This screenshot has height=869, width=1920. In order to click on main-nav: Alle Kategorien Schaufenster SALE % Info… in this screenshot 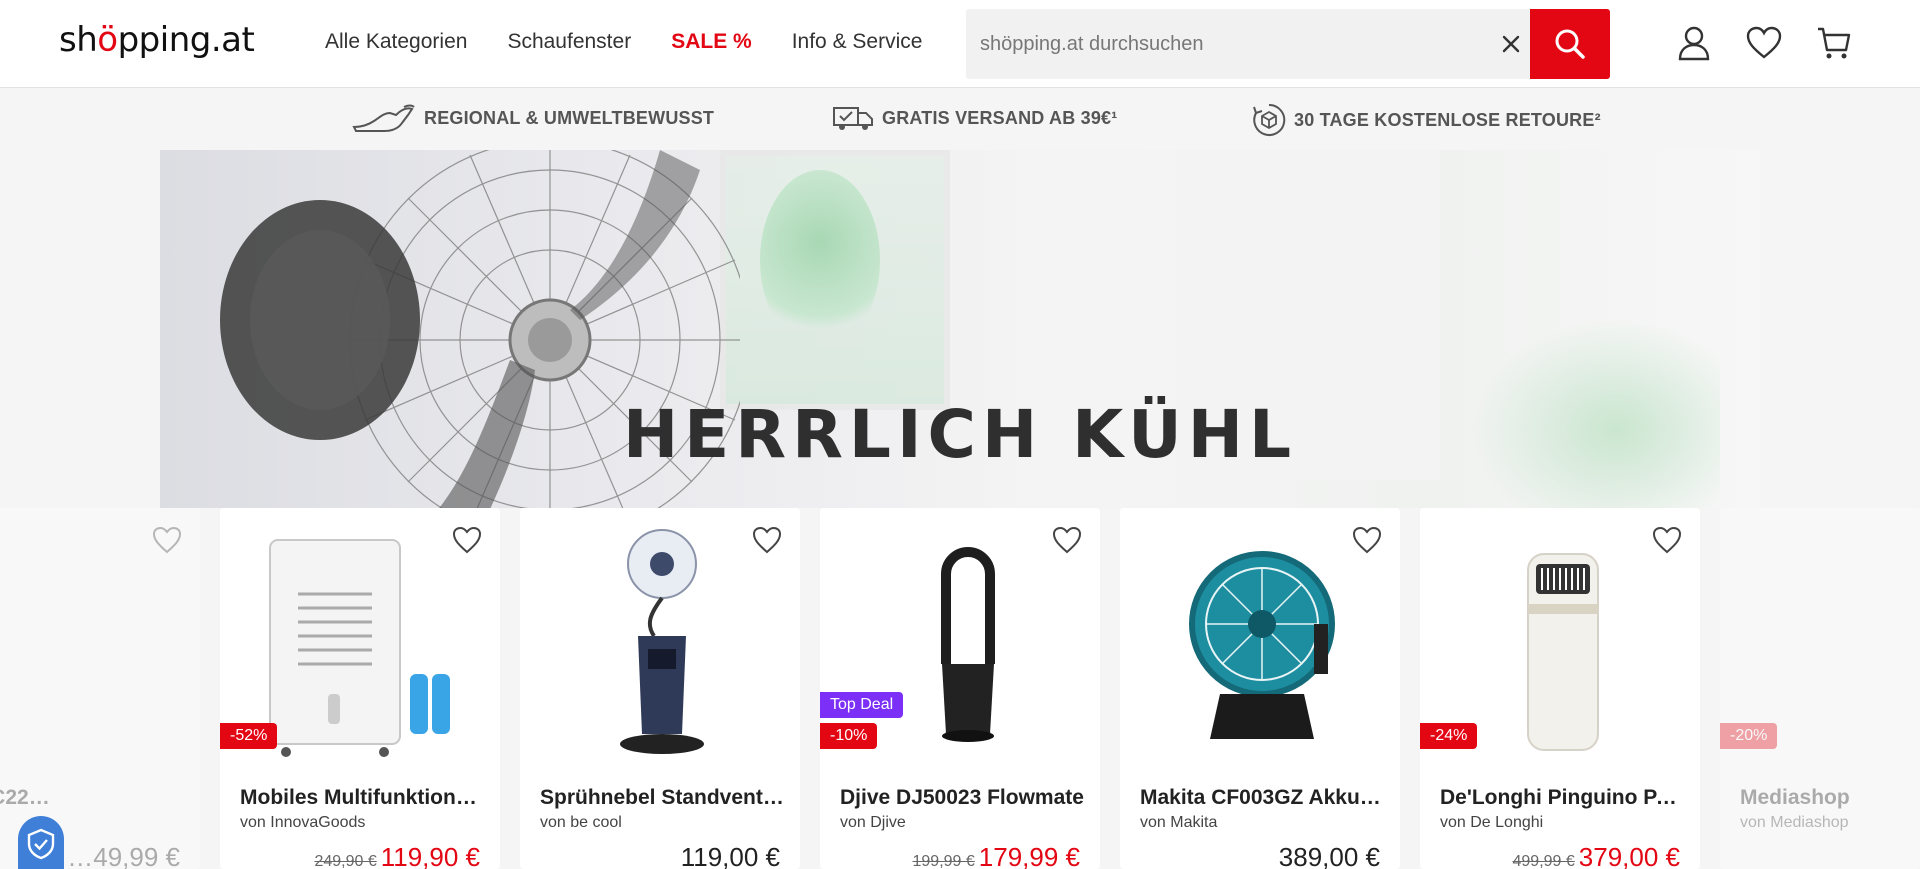, I will do `click(623, 42)`.